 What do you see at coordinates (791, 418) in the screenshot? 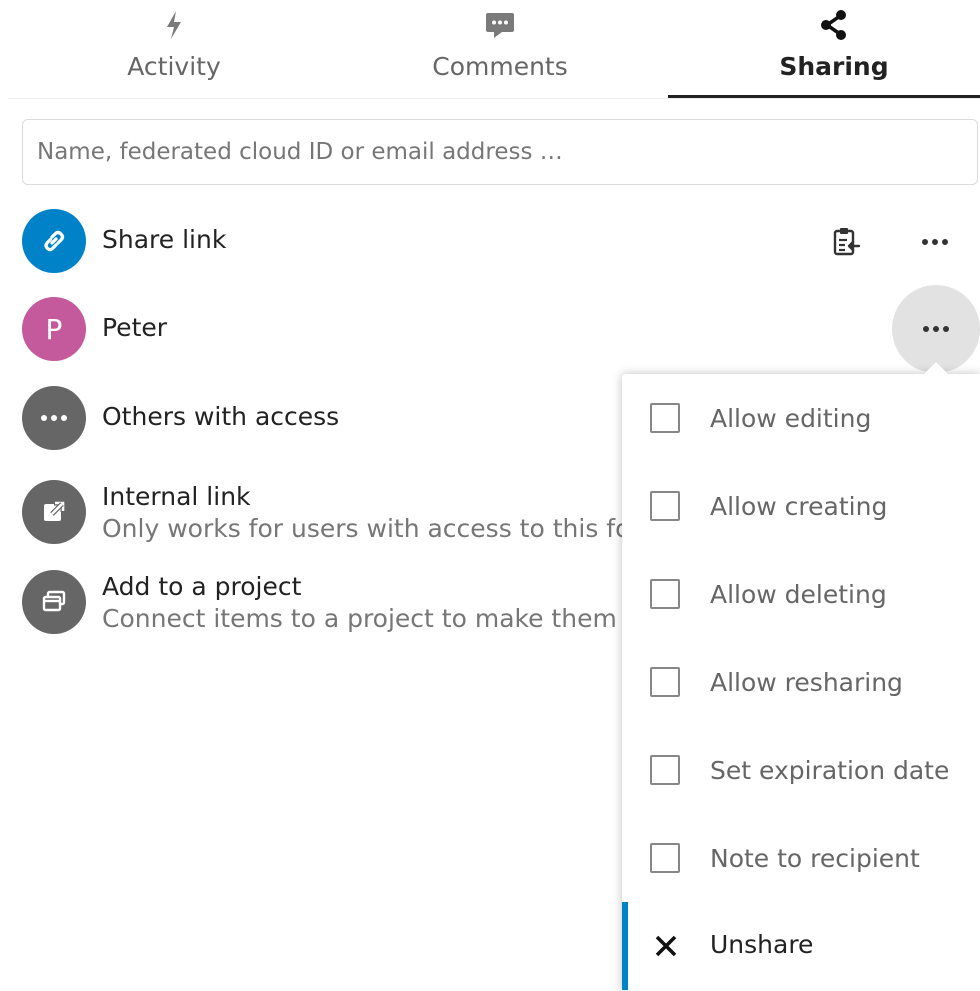
I see `menu-item-label: Allow editing` at bounding box center [791, 418].